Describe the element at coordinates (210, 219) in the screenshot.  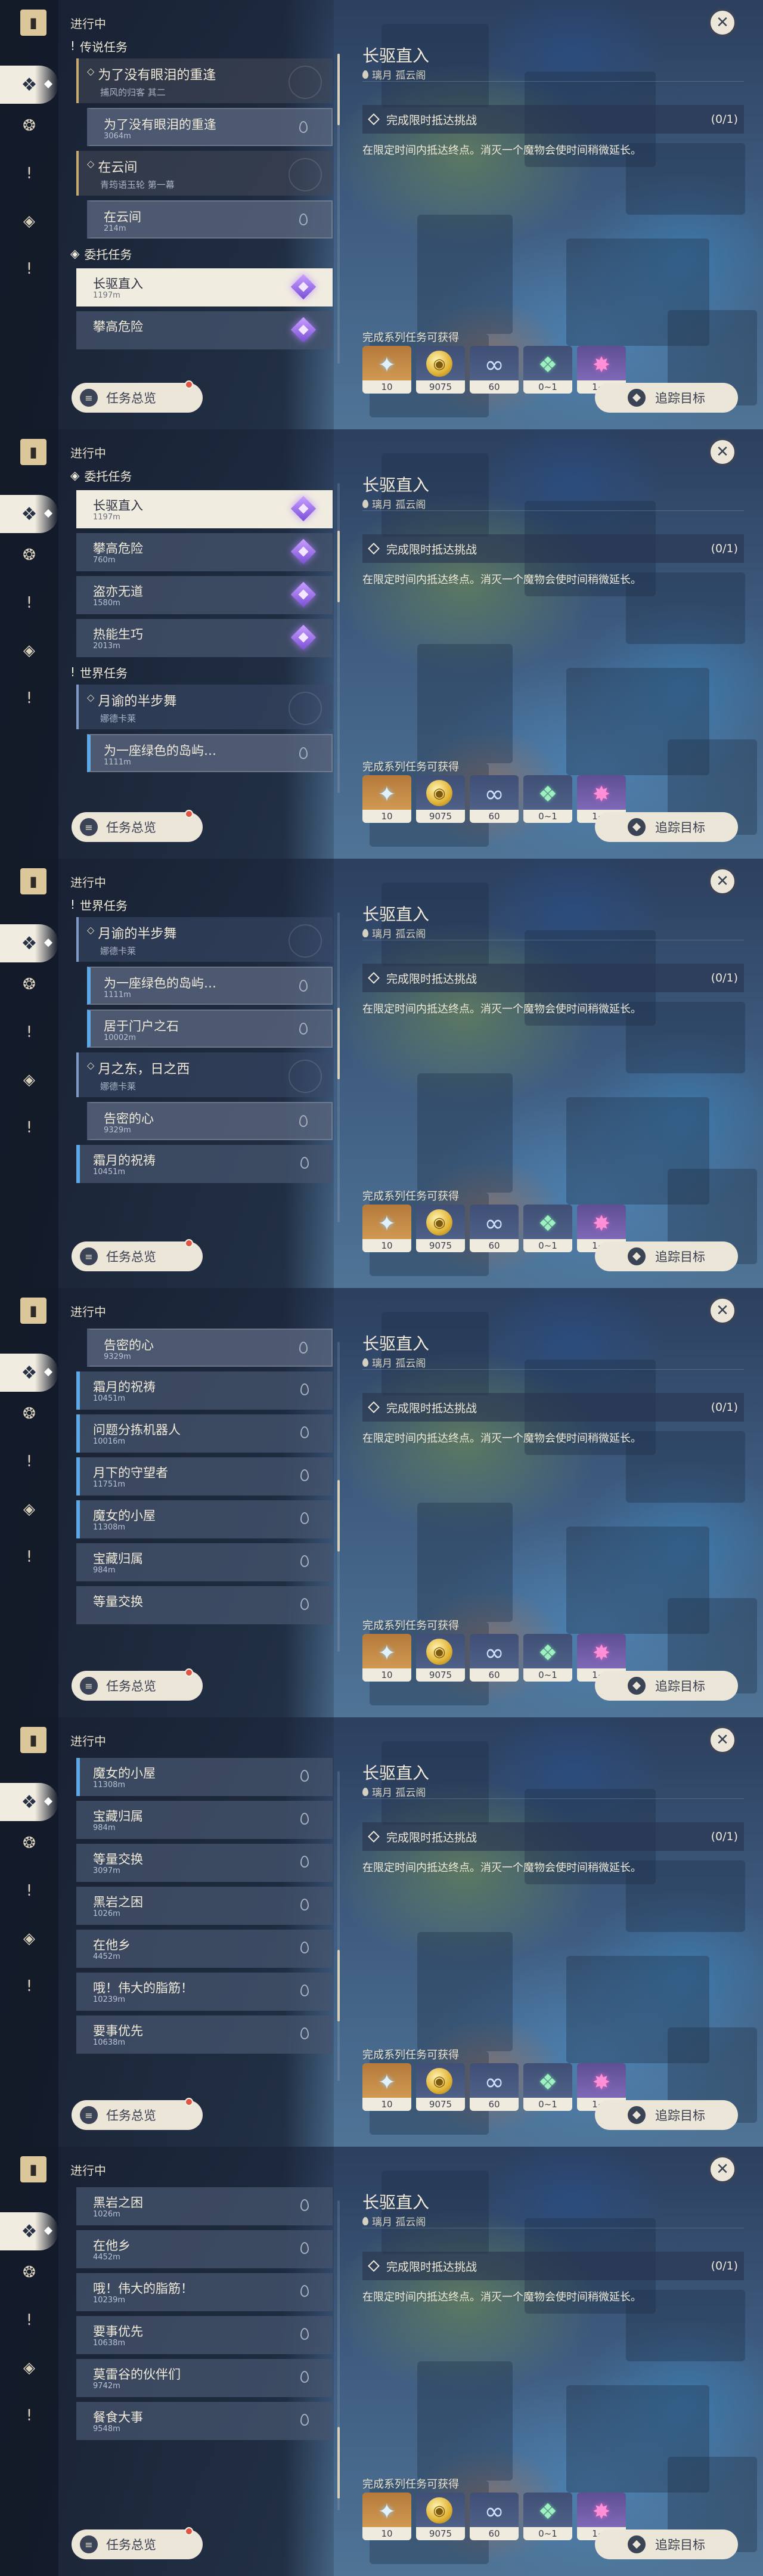
I see `quest-list-item: 在云间 214m` at that location.